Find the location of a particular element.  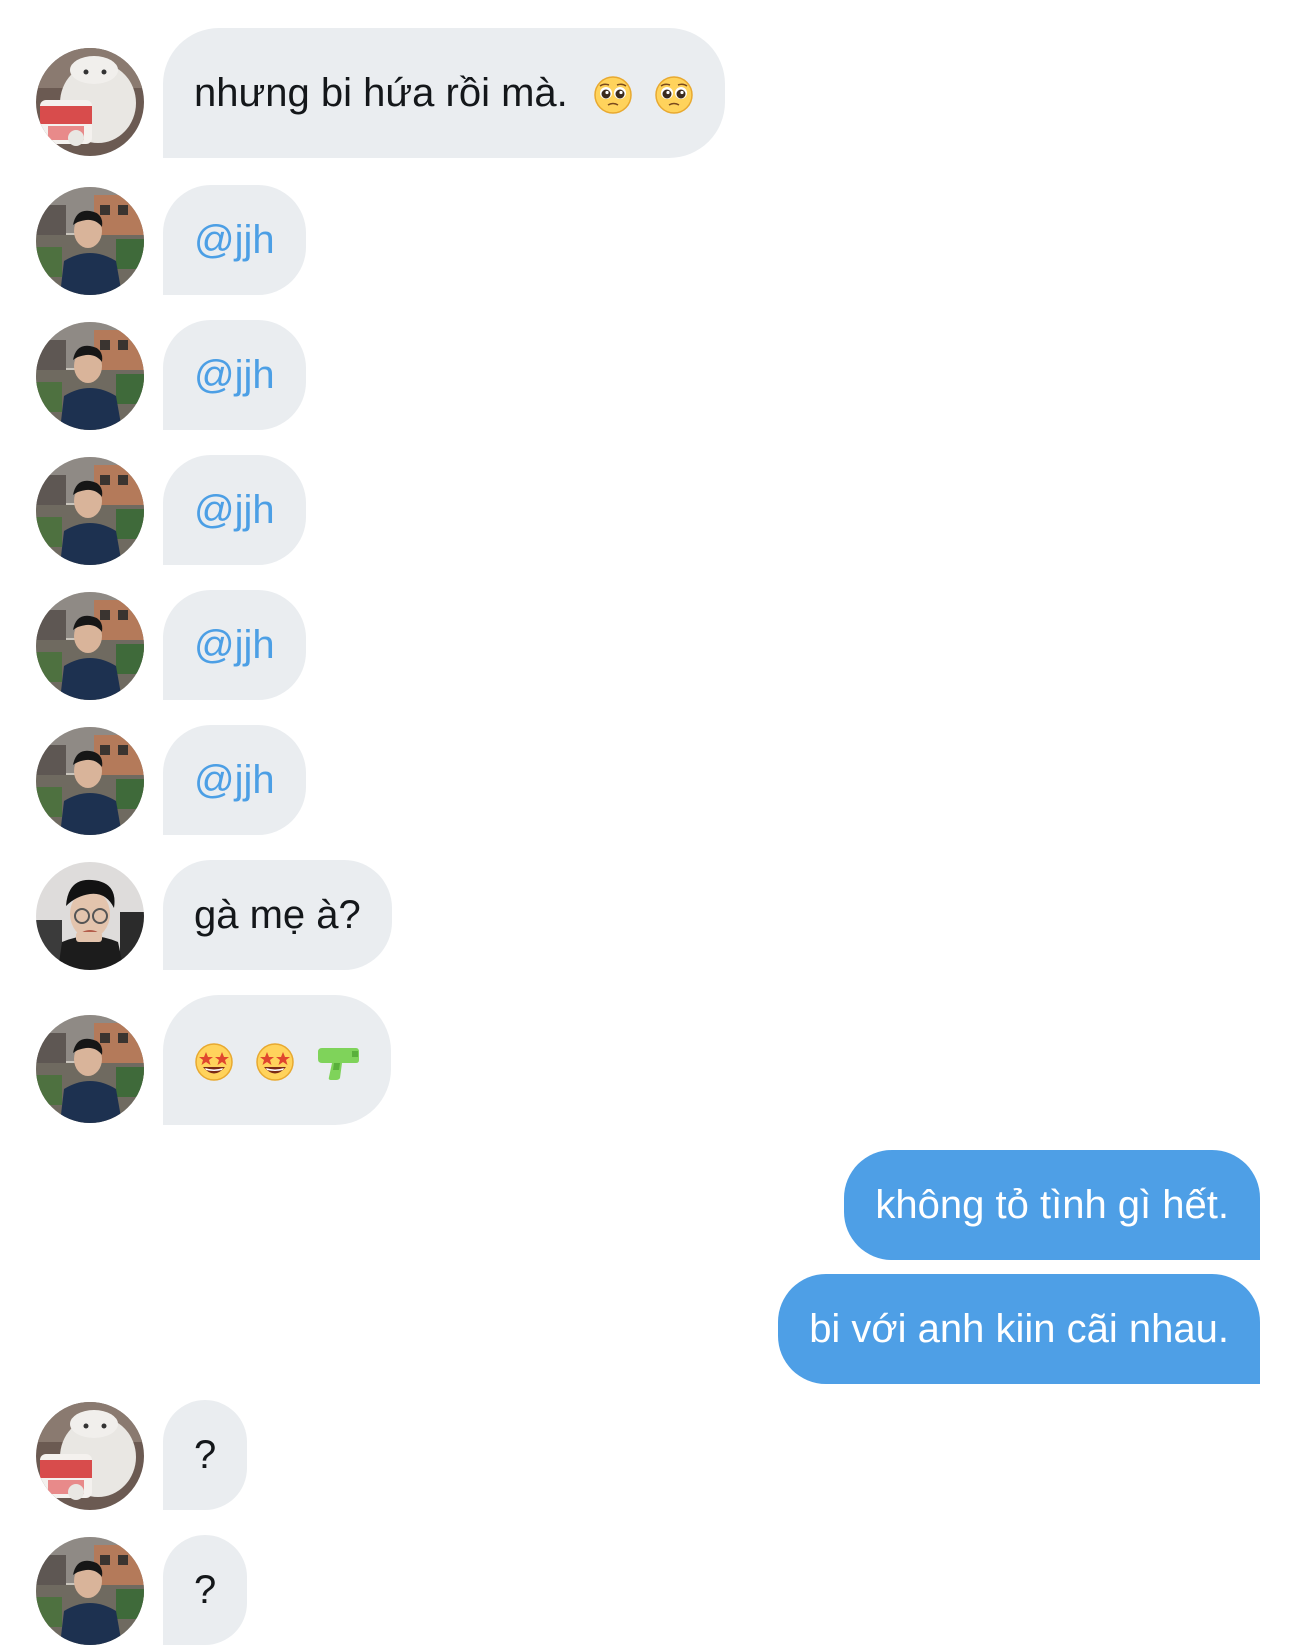

message-text: nhưng bi hứa rồi mà. is located at coordinates (381, 93).